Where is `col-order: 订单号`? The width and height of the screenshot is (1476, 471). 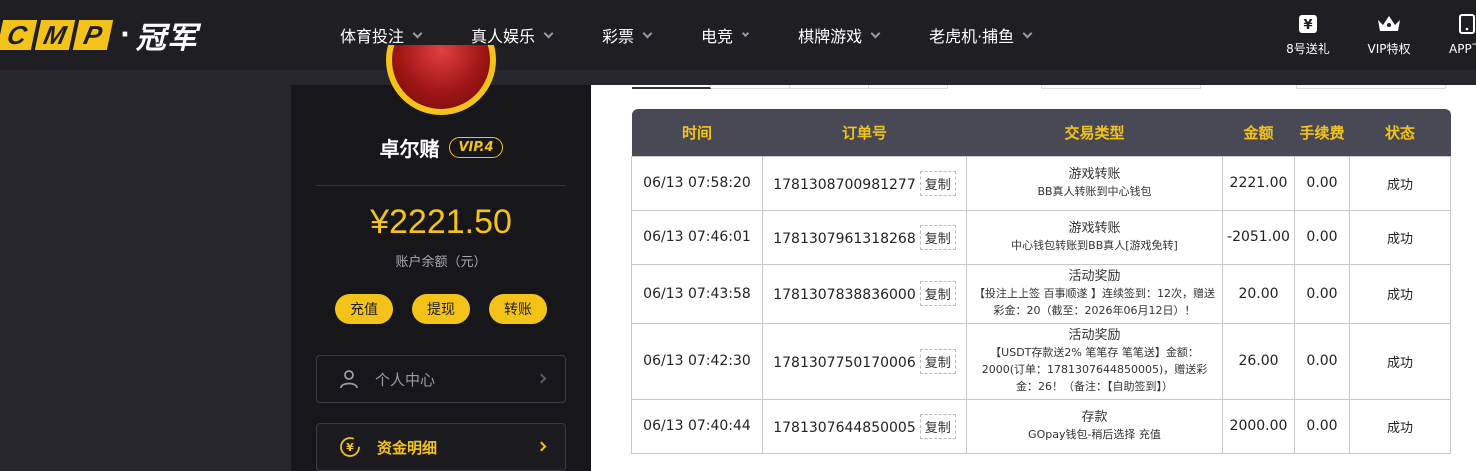
col-order: 订单号 is located at coordinates (864, 132).